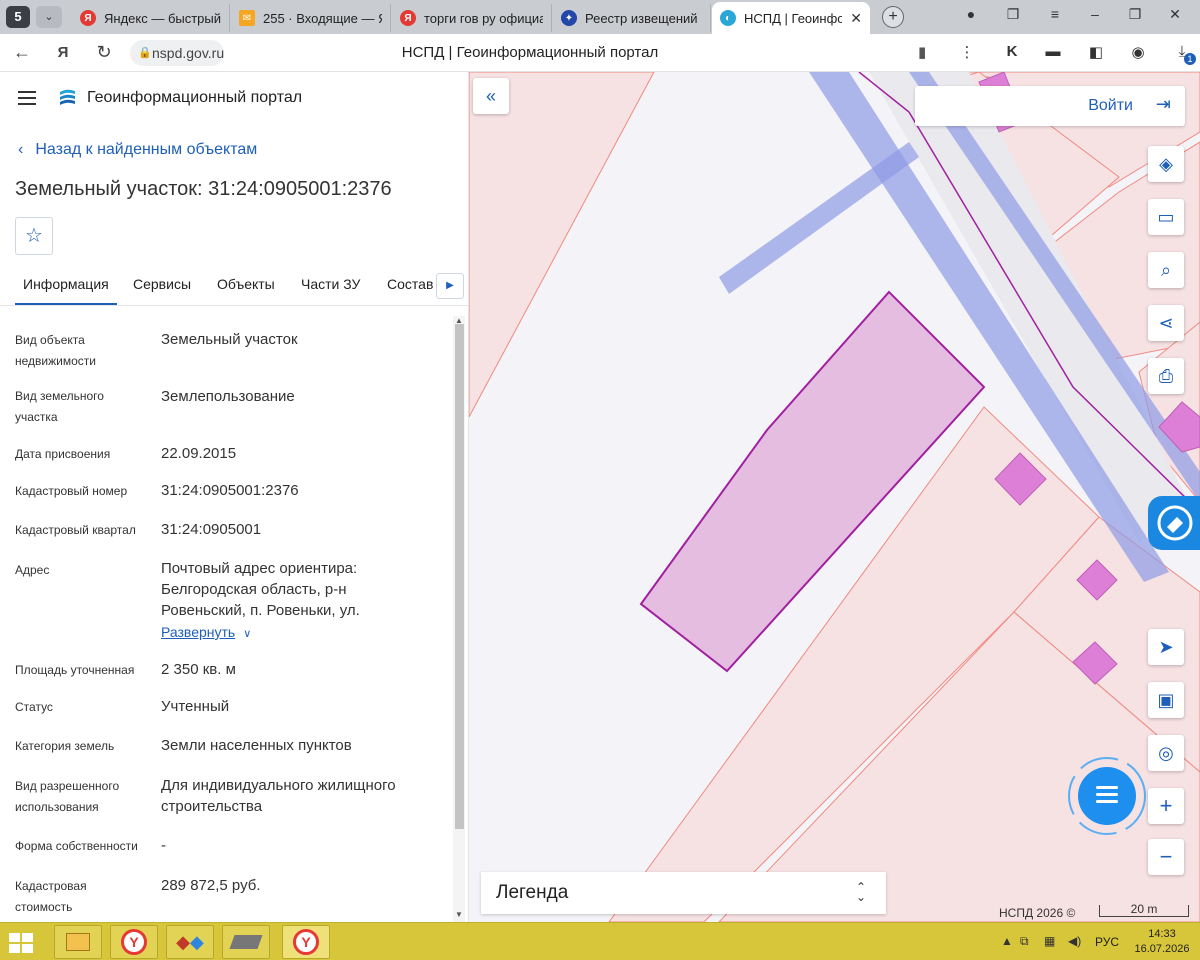 The height and width of the screenshot is (960, 1200). I want to click on double-chevron-left-icon: «, so click(490, 95).